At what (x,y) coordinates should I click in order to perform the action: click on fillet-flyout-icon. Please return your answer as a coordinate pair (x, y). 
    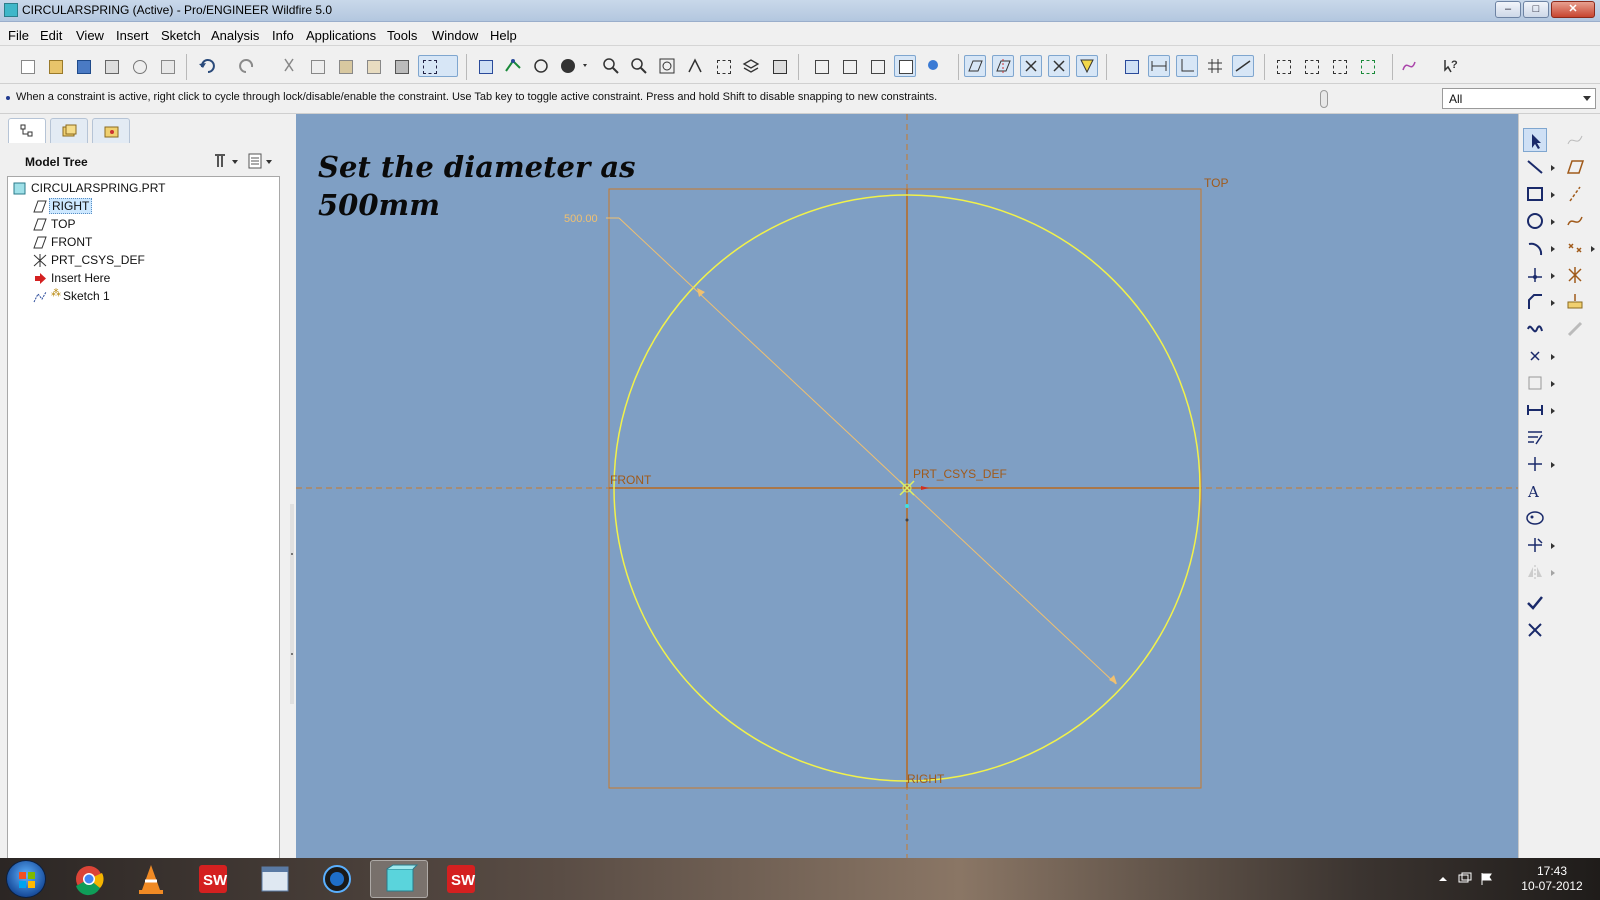
    Looking at the image, I should click on (1553, 276).